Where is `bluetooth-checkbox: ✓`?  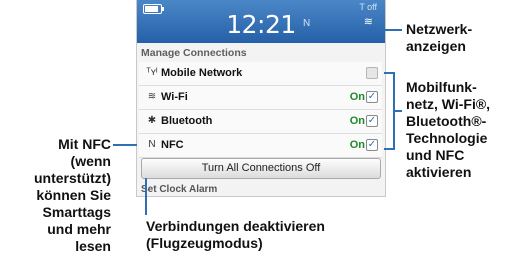 bluetooth-checkbox: ✓ is located at coordinates (372, 121).